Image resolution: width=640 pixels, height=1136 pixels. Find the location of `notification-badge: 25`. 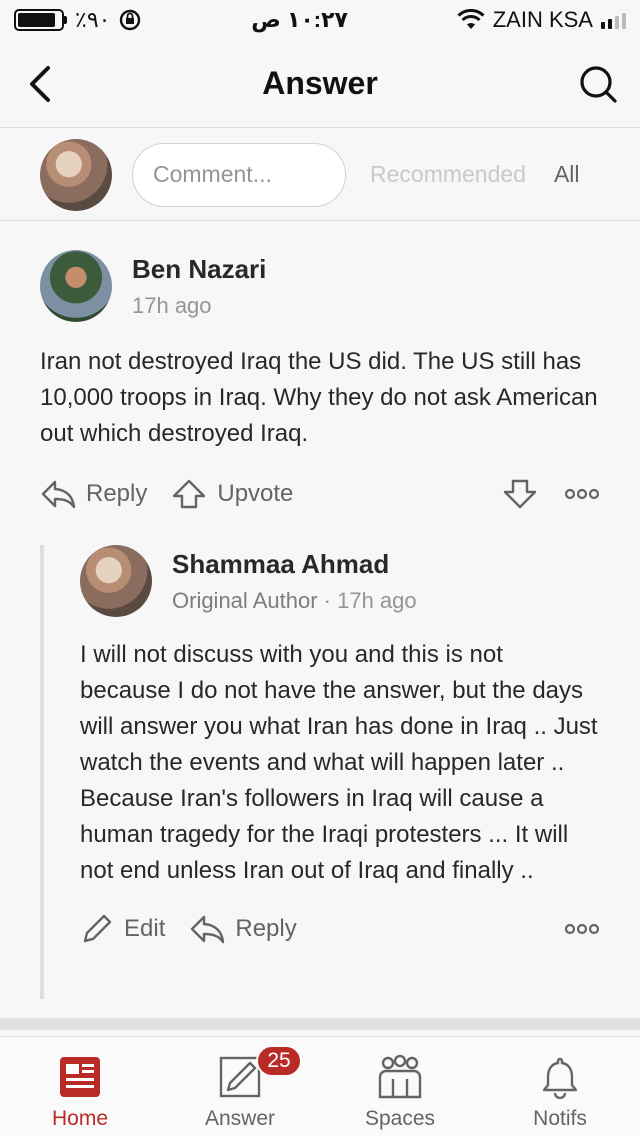

notification-badge: 25 is located at coordinates (279, 1061).